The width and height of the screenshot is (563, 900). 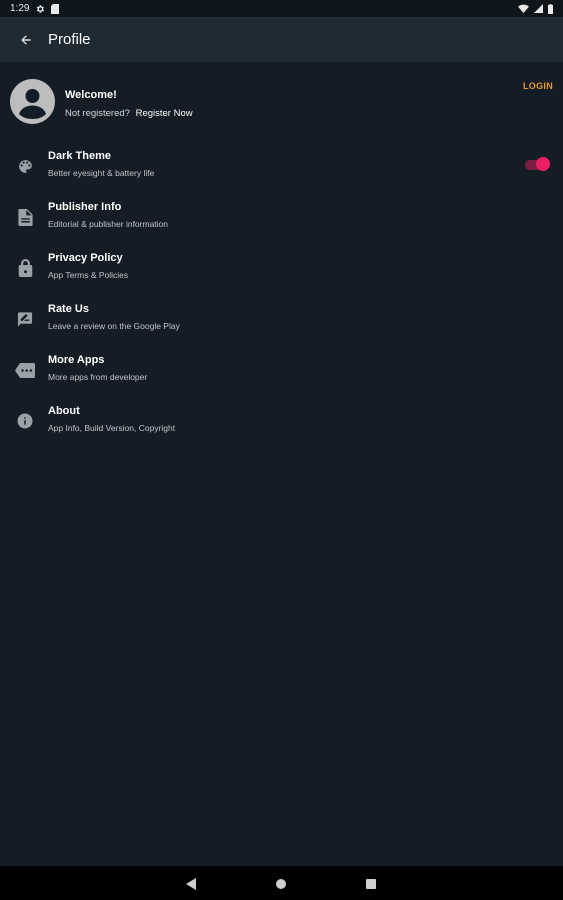 I want to click on menu-item-about: About App Info, Build Version, Copyright, so click(x=281, y=422).